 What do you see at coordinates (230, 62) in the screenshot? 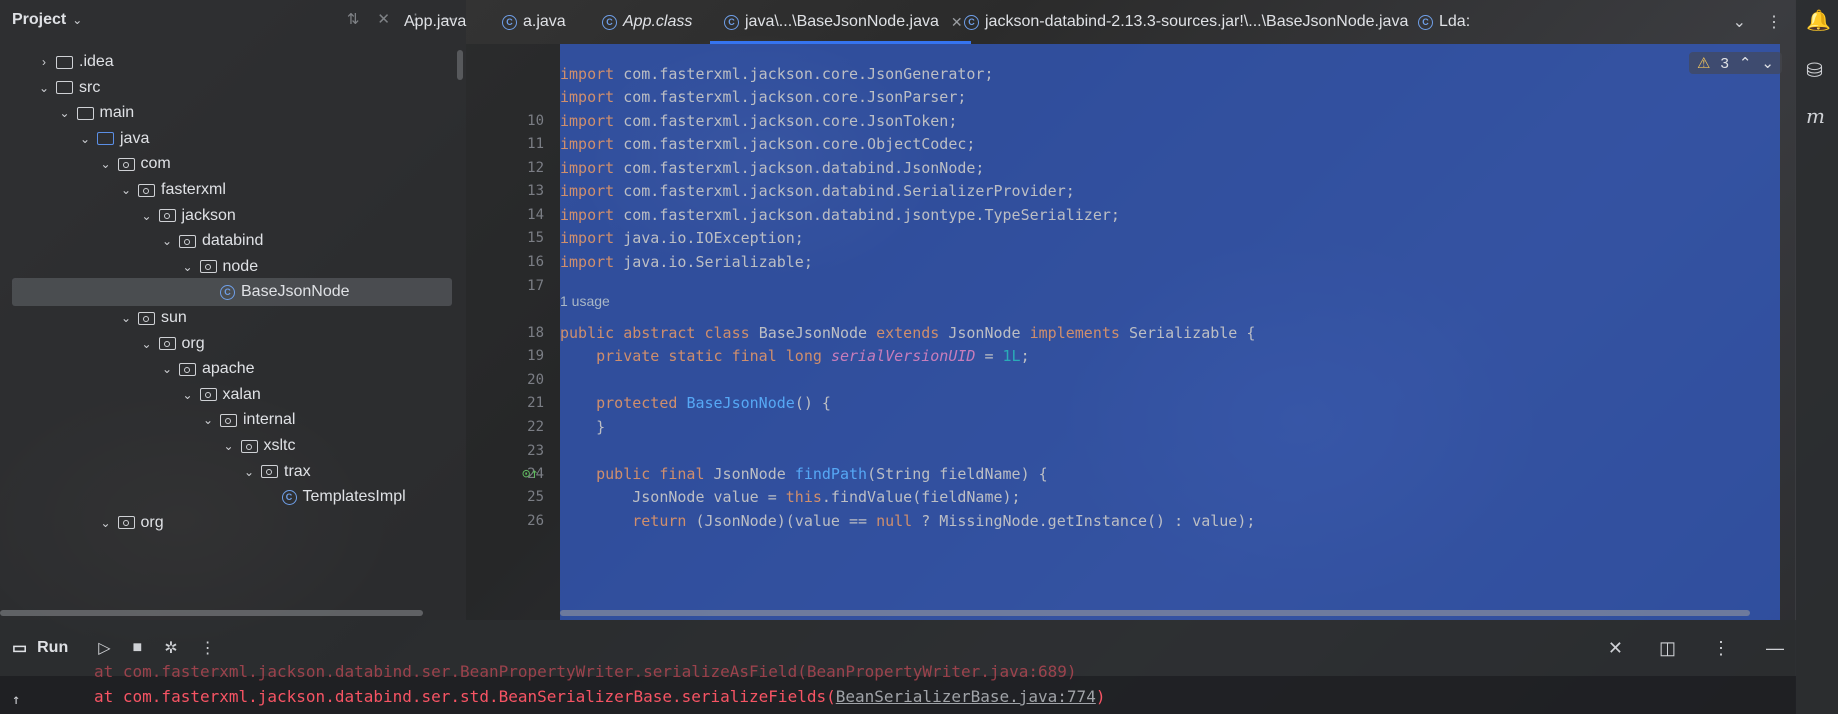
I see `tree-item: › .idea` at bounding box center [230, 62].